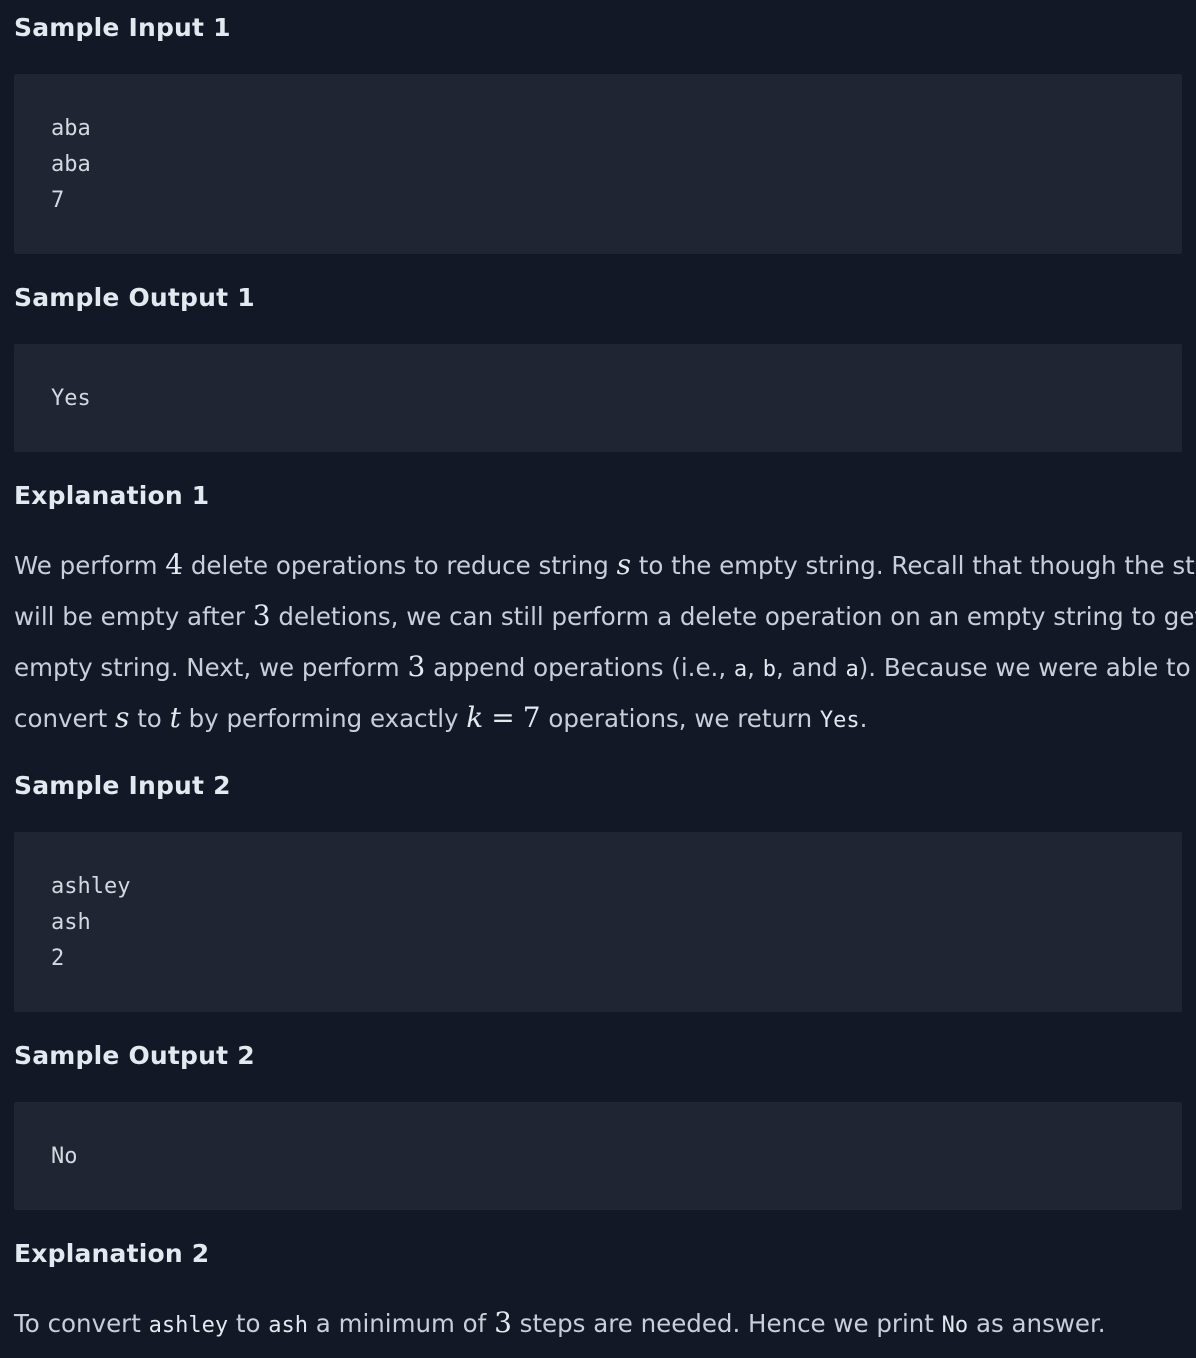 This screenshot has width=1196, height=1358. What do you see at coordinates (598, 164) in the screenshot?
I see `sample-input-1-code: aba aba 7` at bounding box center [598, 164].